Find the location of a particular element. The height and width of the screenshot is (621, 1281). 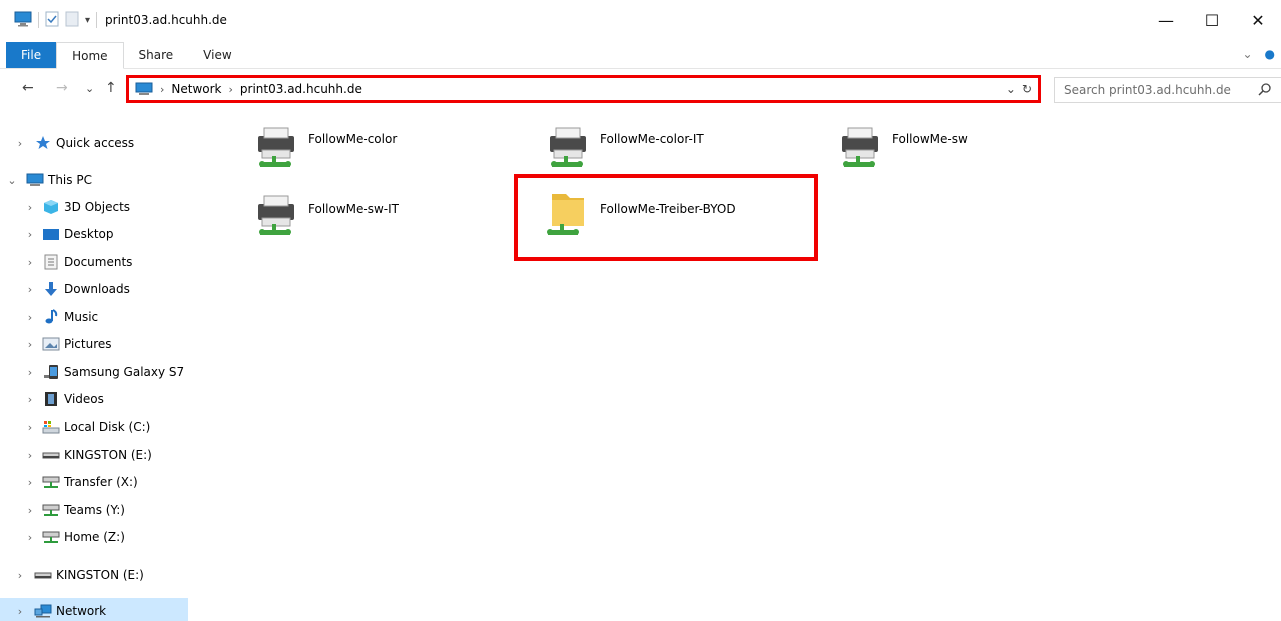

sidebar-item-label: KINGSTON (E:) is located at coordinates (108, 455).